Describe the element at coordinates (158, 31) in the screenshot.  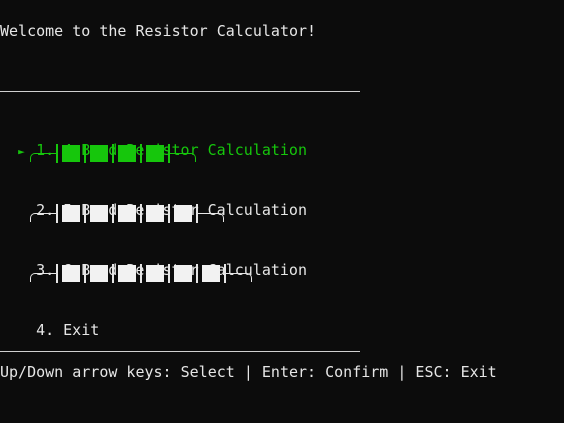
I see `welcome-title: Welcome to the Resistor Calculator!` at that location.